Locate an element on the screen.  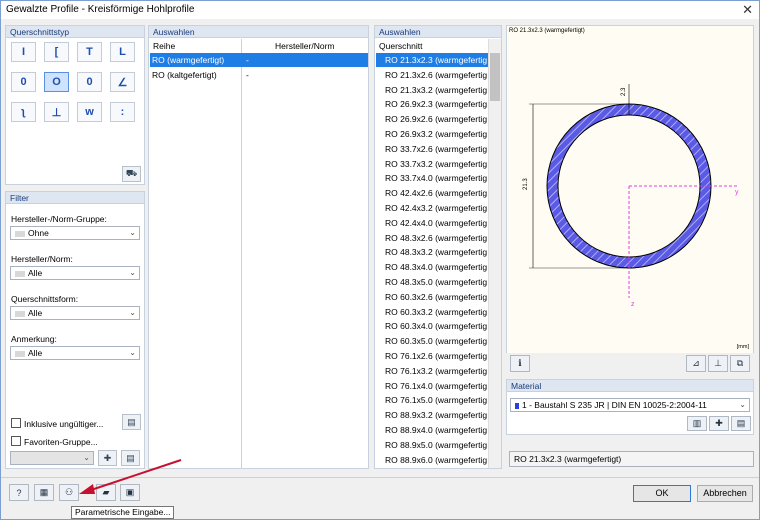
material-new-icon: ✚ is located at coordinates (719, 423).